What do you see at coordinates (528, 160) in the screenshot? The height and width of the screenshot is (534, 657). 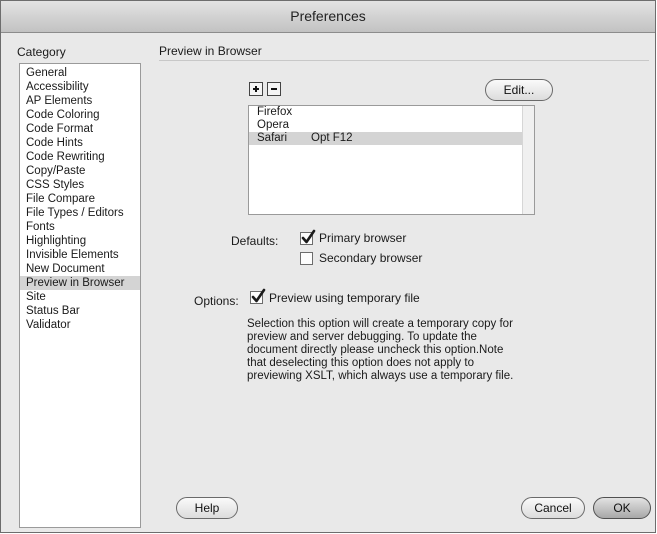 I see `browser-list-scrollbar` at bounding box center [528, 160].